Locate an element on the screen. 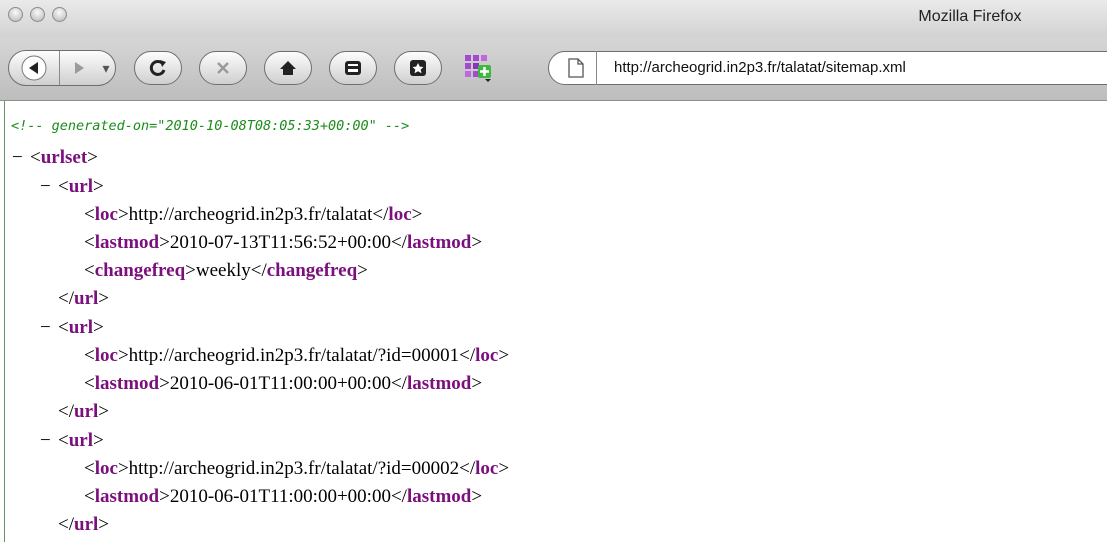 The width and height of the screenshot is (1107, 542). back-button is located at coordinates (34, 68).